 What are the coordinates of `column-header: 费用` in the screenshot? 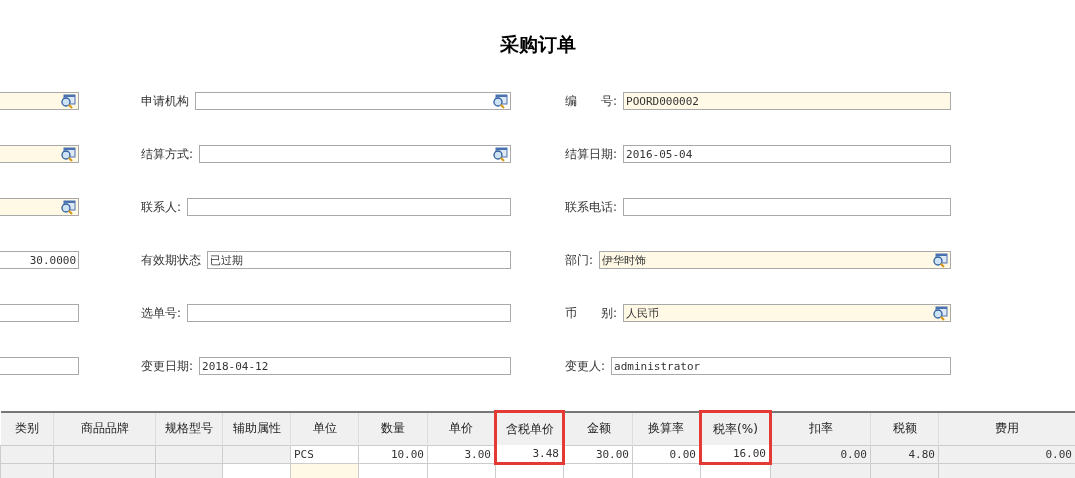 It's located at (1006, 428).